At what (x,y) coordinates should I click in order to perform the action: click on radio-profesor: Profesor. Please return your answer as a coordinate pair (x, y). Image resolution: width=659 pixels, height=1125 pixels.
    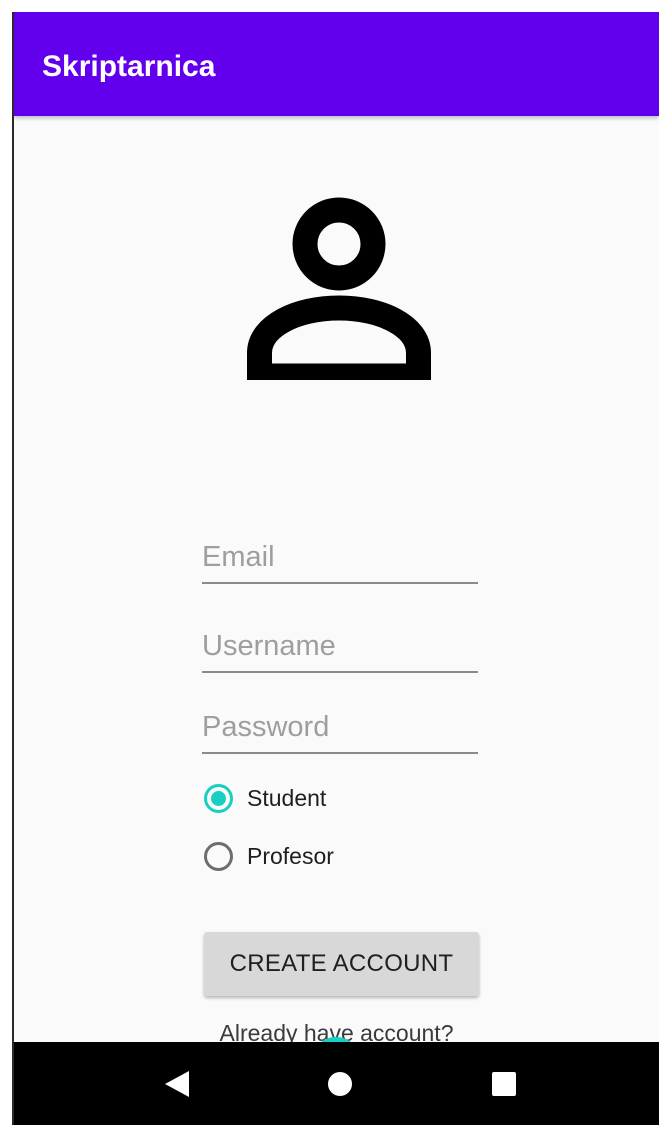
    Looking at the image, I should click on (269, 856).